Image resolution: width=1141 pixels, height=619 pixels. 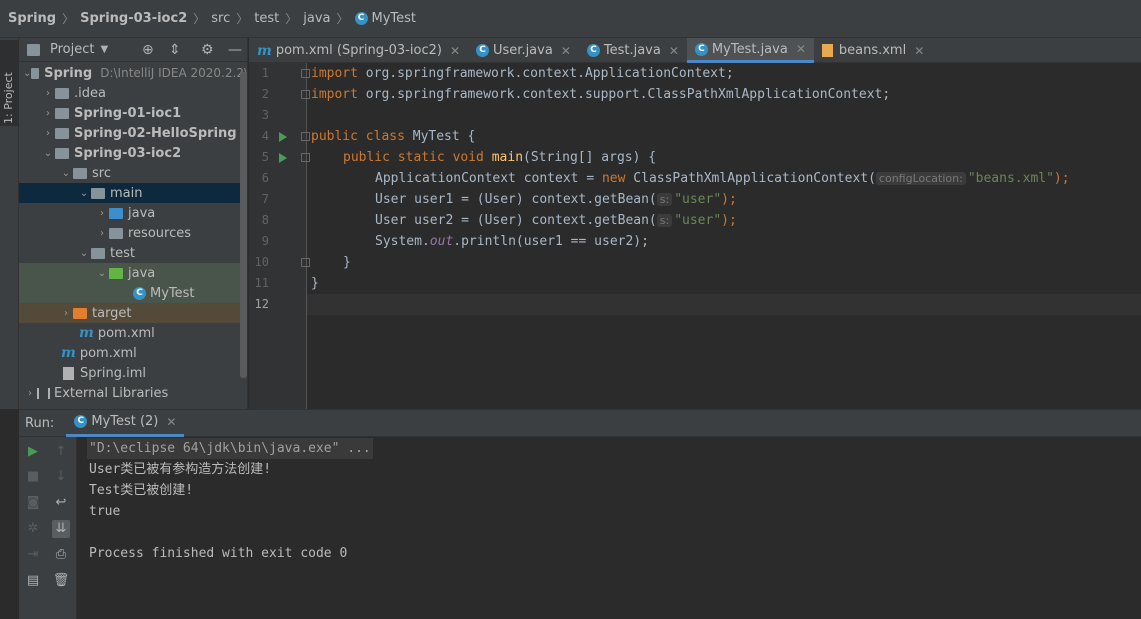 I want to click on breadcrumb-item-module: Spring-03-ioc2, so click(x=133, y=18).